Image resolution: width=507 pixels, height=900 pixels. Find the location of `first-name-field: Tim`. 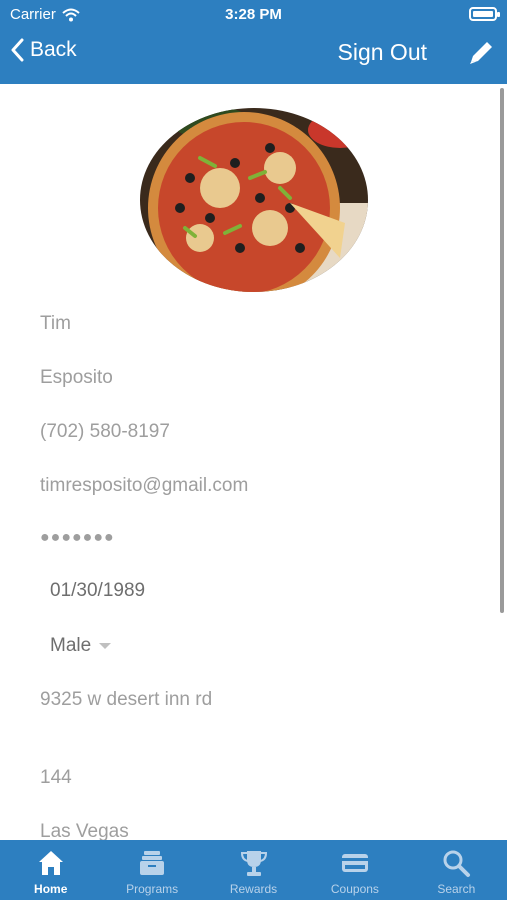

first-name-field: Tim is located at coordinates (55, 324).